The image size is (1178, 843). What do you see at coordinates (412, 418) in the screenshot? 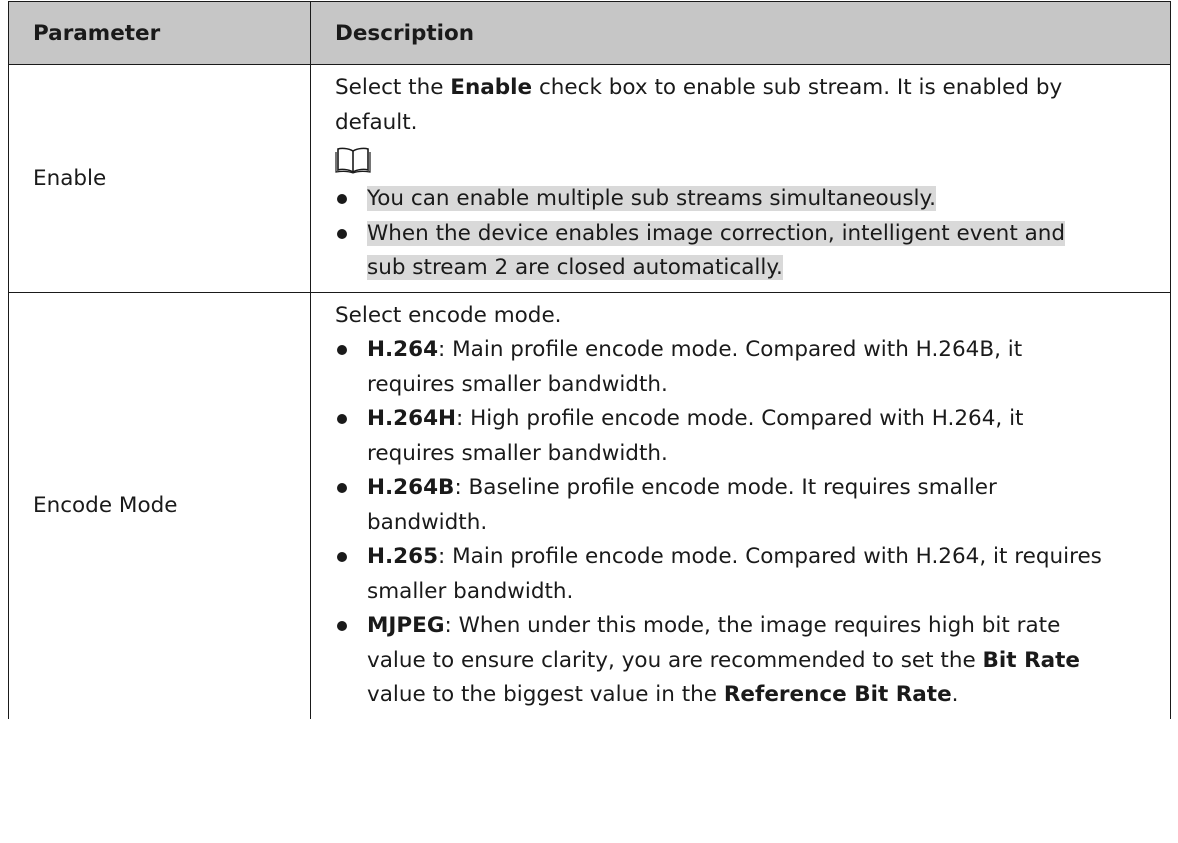
I see `term-h264h: H.264H` at bounding box center [412, 418].